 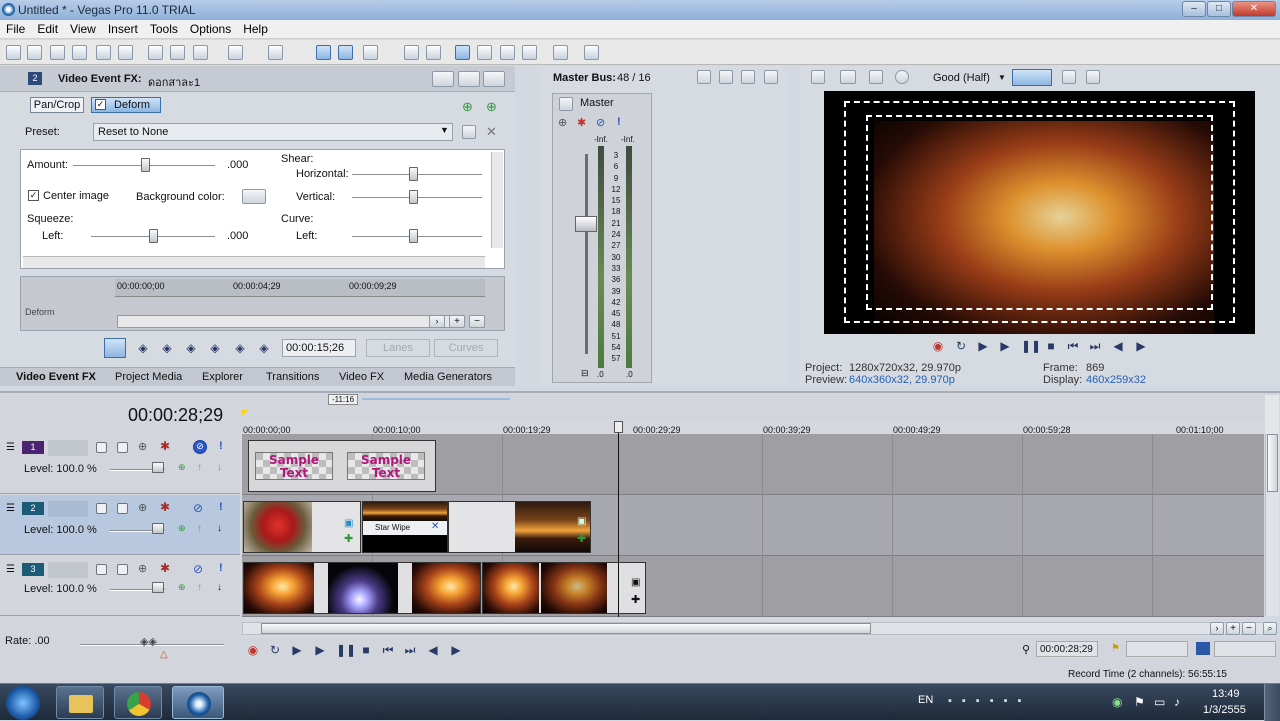 I want to click on save-as-icon, so click(x=79, y=52).